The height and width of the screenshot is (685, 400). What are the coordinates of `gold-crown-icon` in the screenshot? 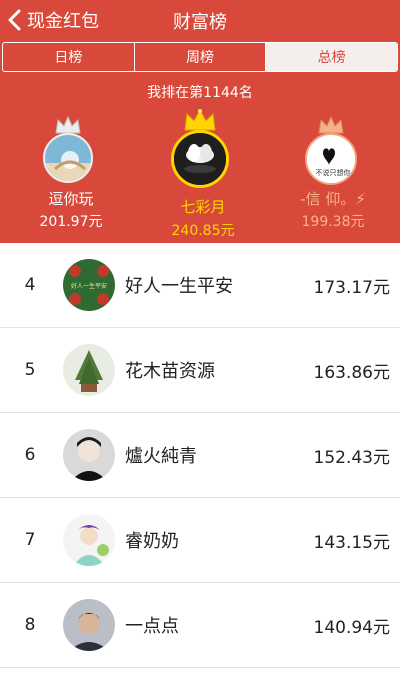 It's located at (200, 119).